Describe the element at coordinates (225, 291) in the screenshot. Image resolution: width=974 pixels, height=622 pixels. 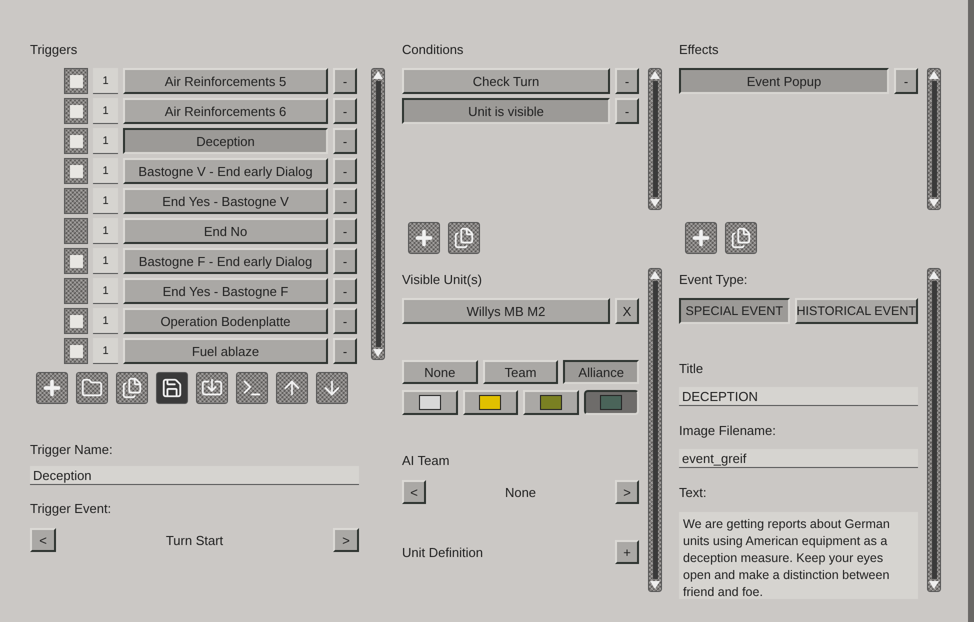
I see `trigger-item: End Yes - Bastogne F` at that location.